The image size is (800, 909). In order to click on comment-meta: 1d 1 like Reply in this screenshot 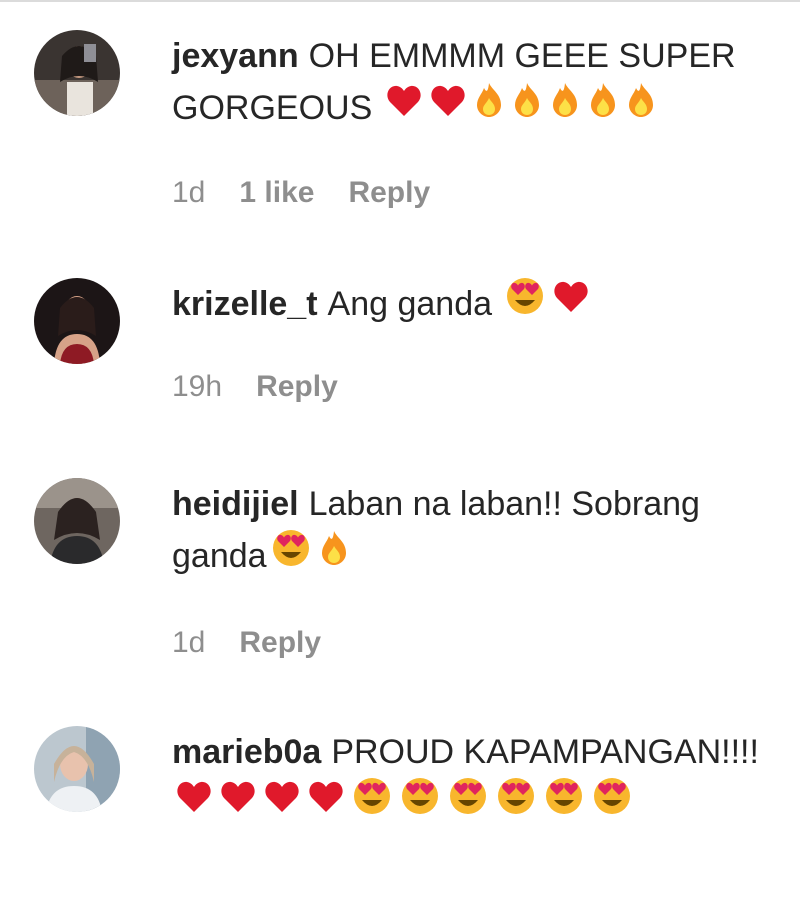, I will do `click(472, 193)`.